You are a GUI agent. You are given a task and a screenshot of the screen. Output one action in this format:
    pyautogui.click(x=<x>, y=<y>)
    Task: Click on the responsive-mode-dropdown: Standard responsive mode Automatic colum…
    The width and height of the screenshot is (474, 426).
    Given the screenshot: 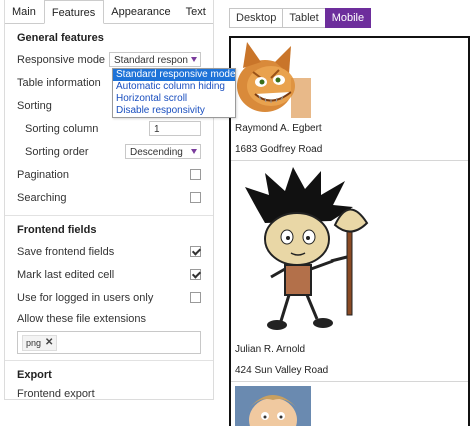 What is the action you would take?
    pyautogui.click(x=174, y=93)
    